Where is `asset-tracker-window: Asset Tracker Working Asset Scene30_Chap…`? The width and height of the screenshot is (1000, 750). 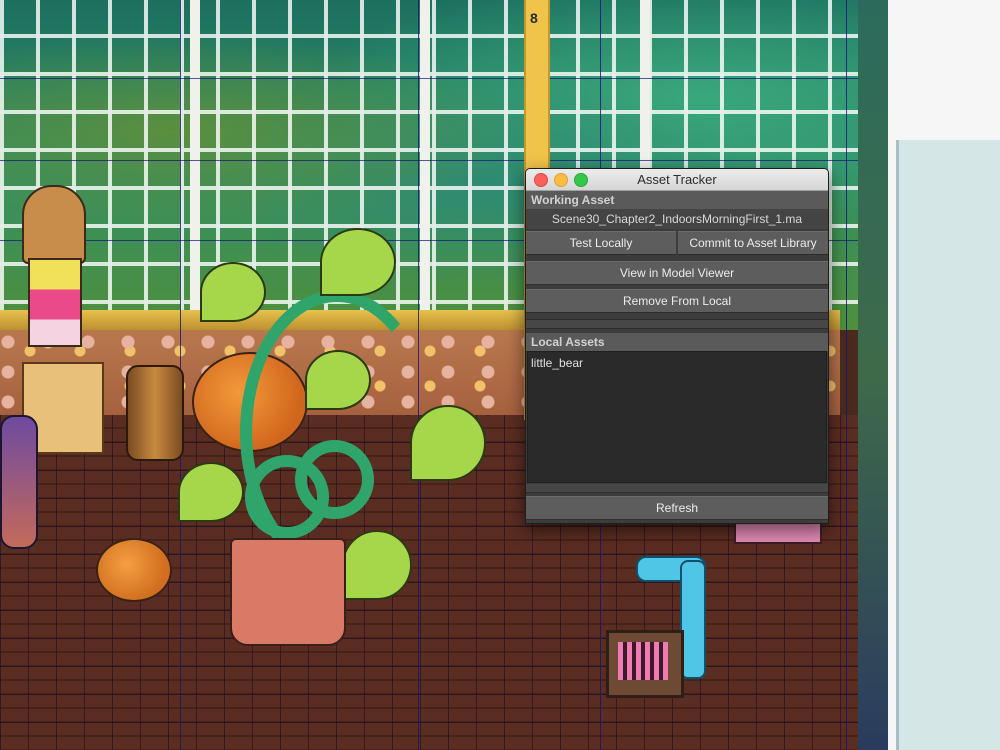
asset-tracker-window: Asset Tracker Working Asset Scene30_Chap… is located at coordinates (677, 346).